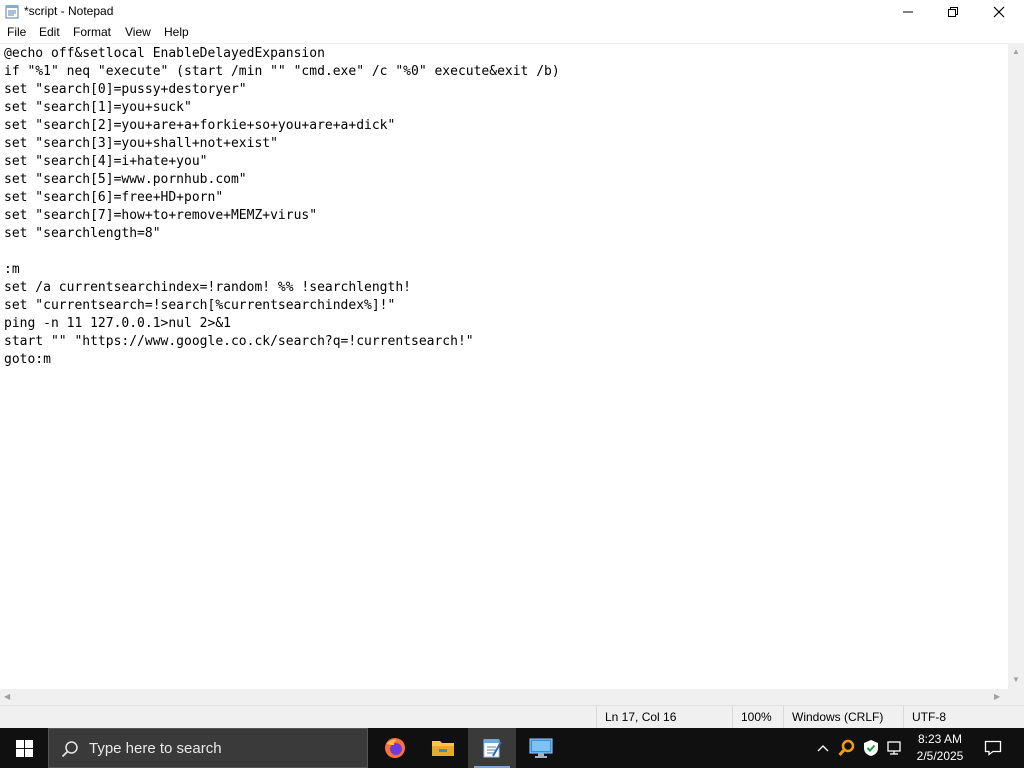  I want to click on horizontal-scrollbar: ◀ ▶, so click(504, 697).